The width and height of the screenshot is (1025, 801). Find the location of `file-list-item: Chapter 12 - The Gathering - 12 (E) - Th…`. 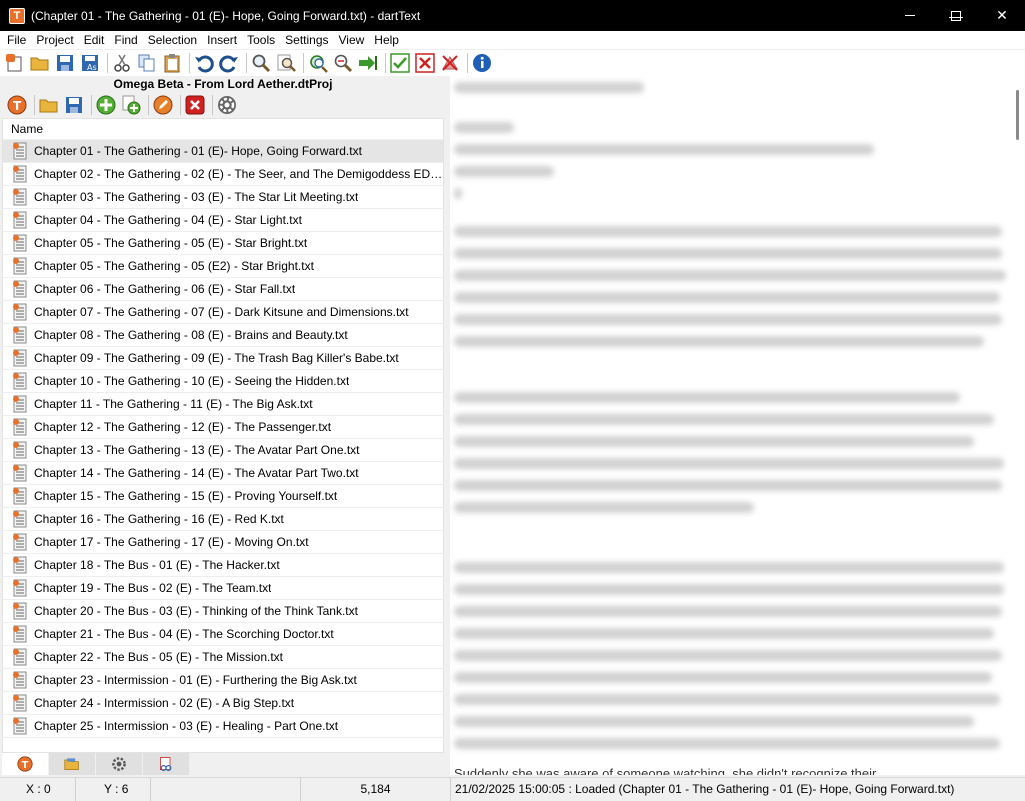

file-list-item: Chapter 12 - The Gathering - 12 (E) - Th… is located at coordinates (223, 427).